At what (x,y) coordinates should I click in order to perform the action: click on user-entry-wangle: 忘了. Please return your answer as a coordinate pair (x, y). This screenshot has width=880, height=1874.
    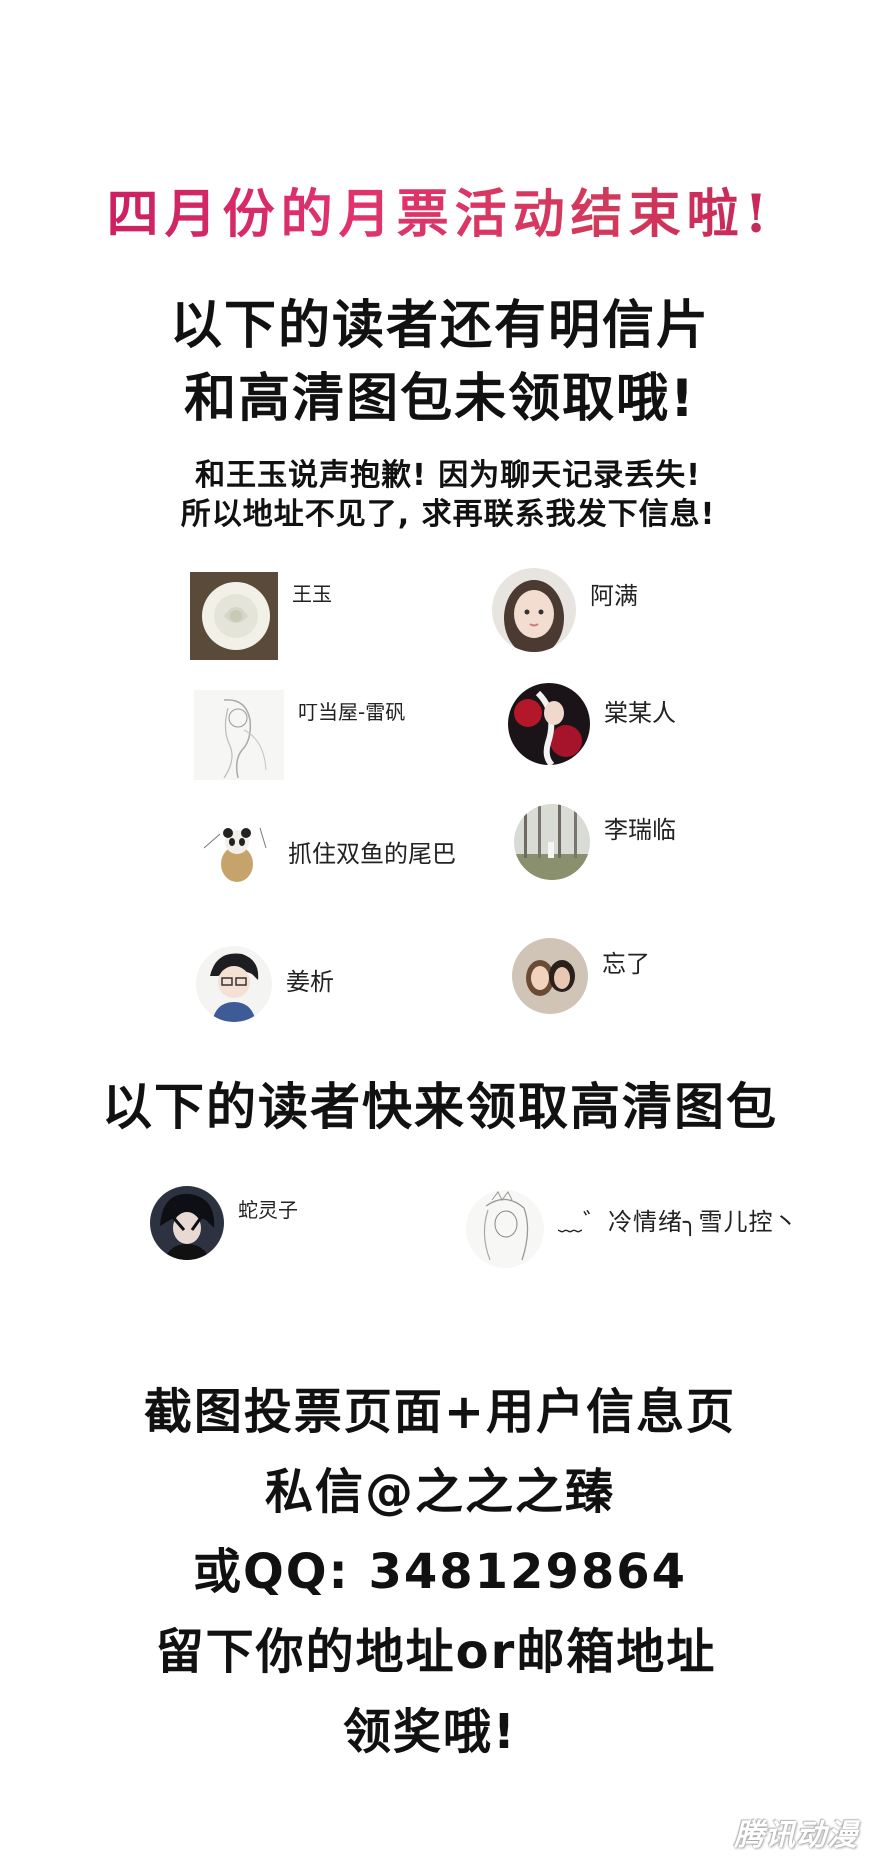
    Looking at the image, I should click on (581, 976).